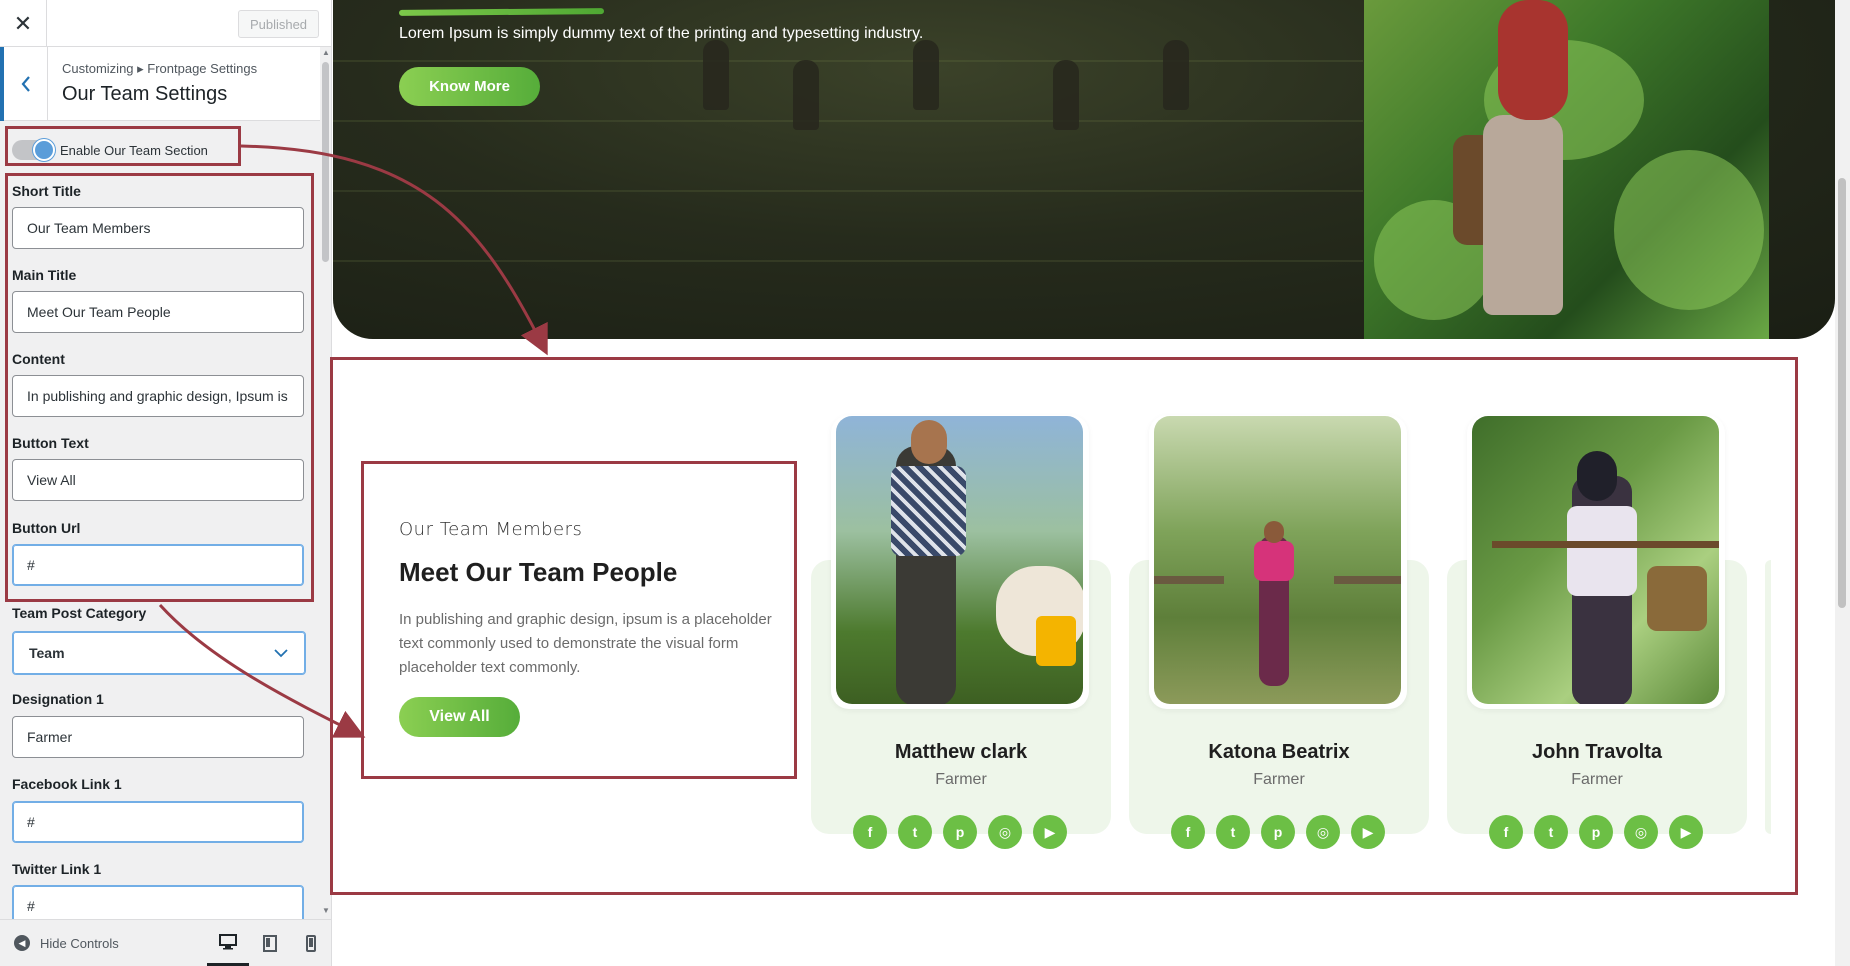 This screenshot has width=1850, height=966. I want to click on team-member-card: John Travolta Farmer f t p ◎ ▶, so click(1597, 635).